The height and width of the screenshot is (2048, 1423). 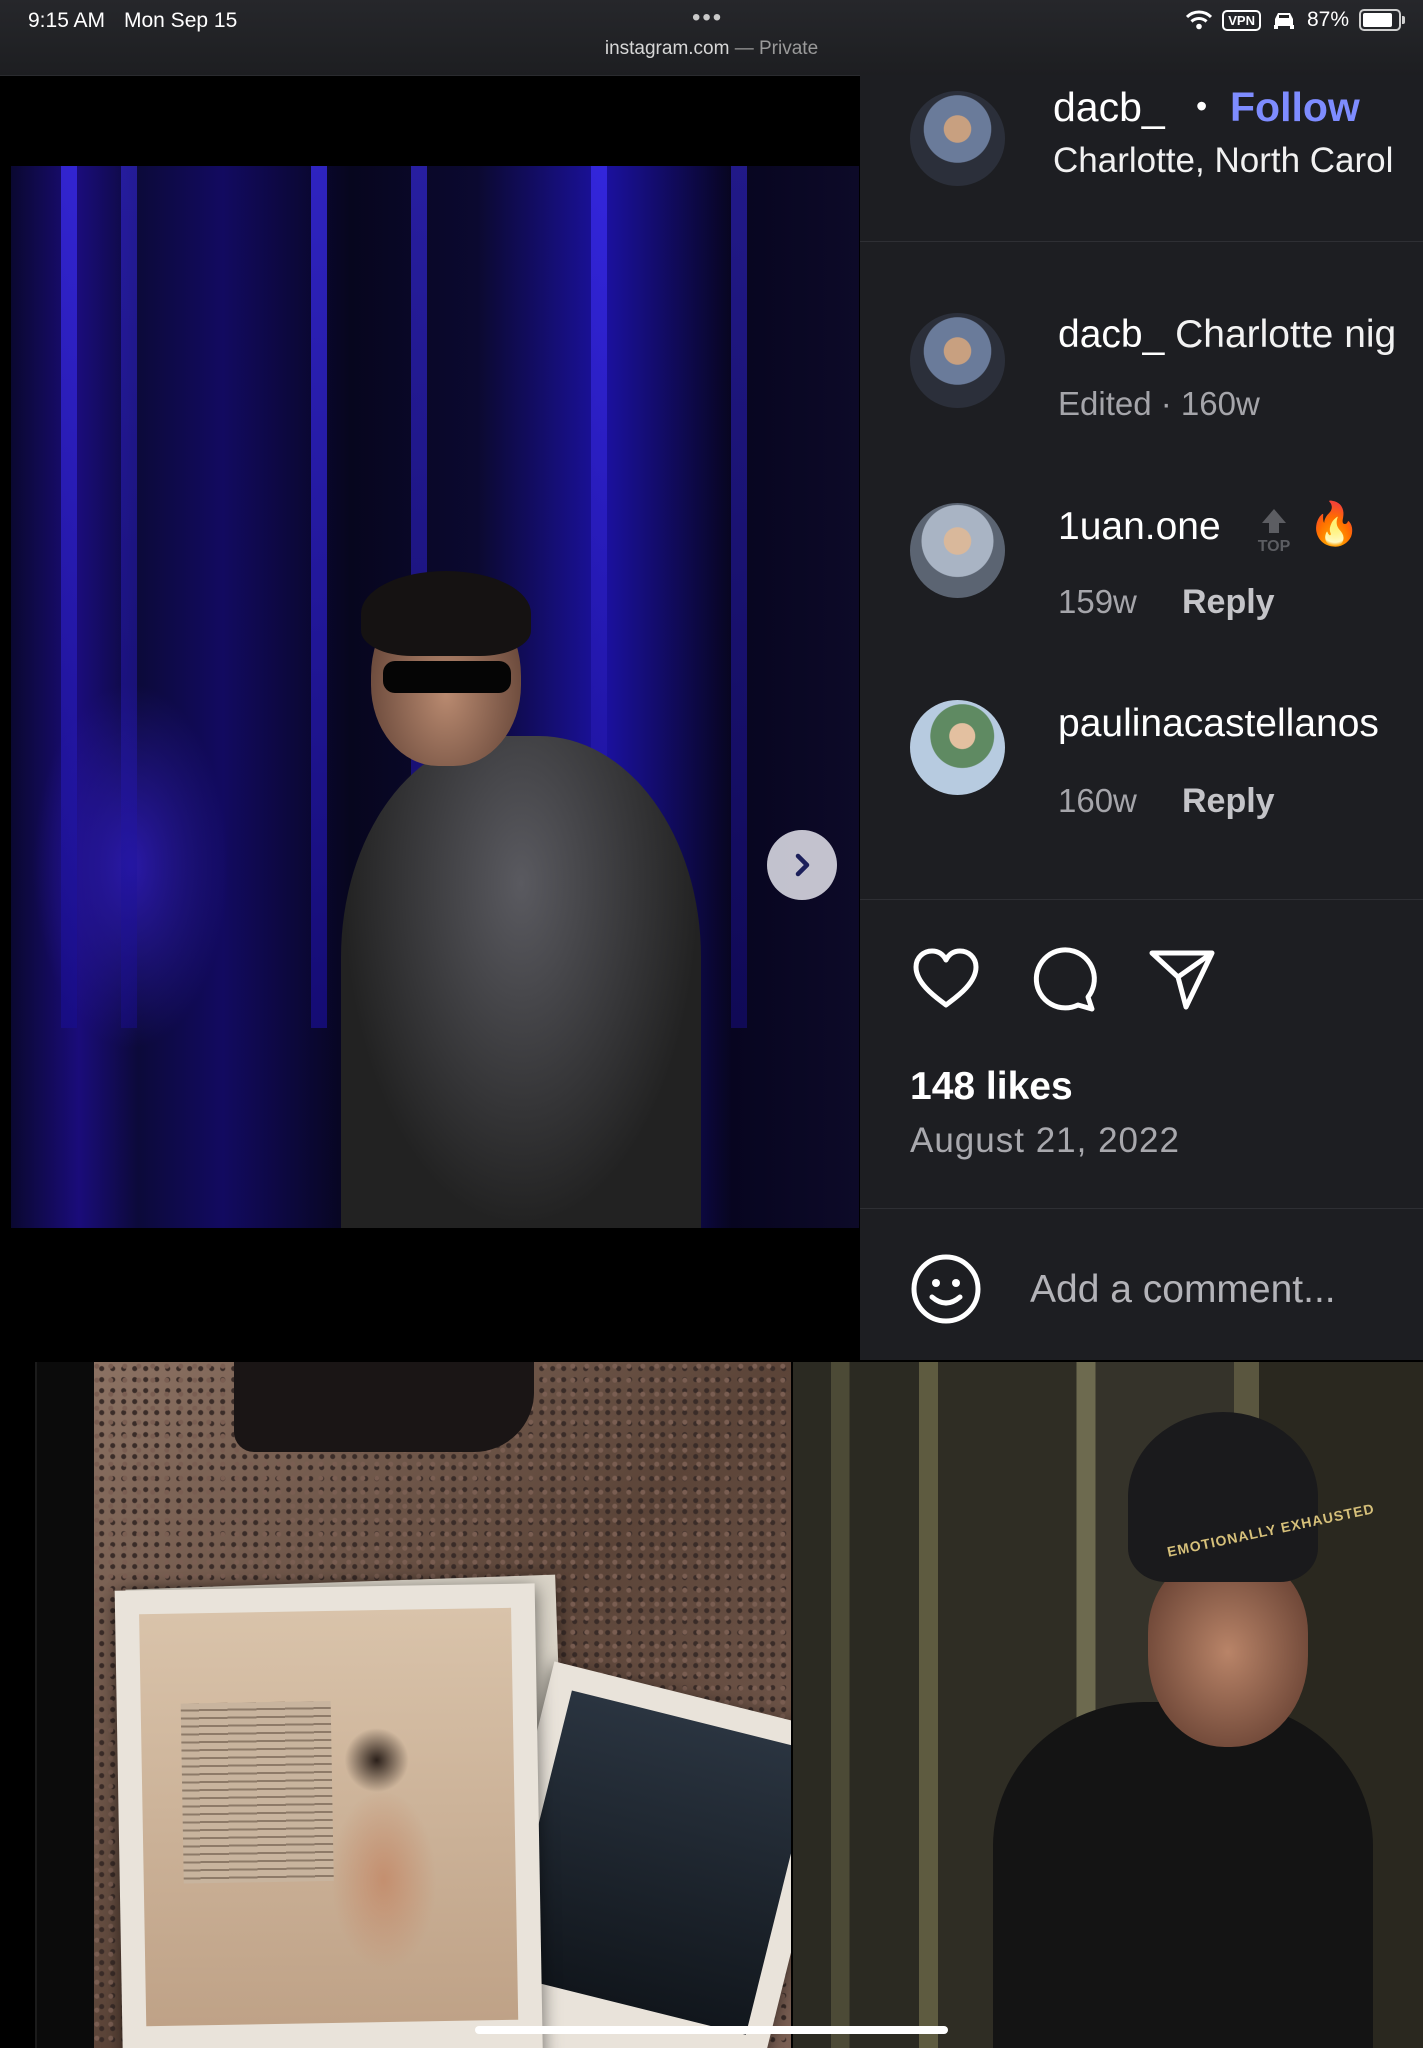 I want to click on caption: dacb_ Charlotte nig, so click(x=1227, y=335).